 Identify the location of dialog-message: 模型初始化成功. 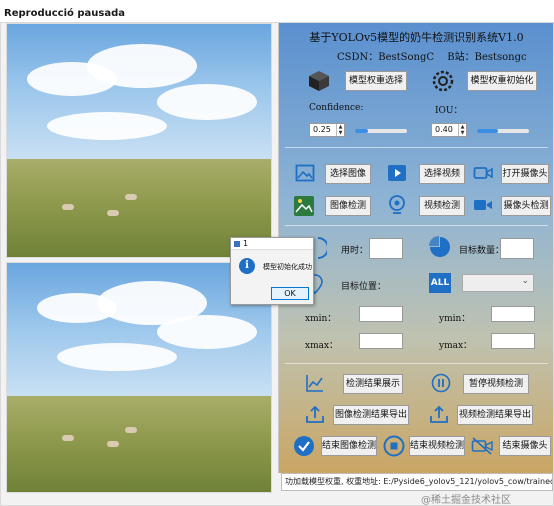
(287, 267).